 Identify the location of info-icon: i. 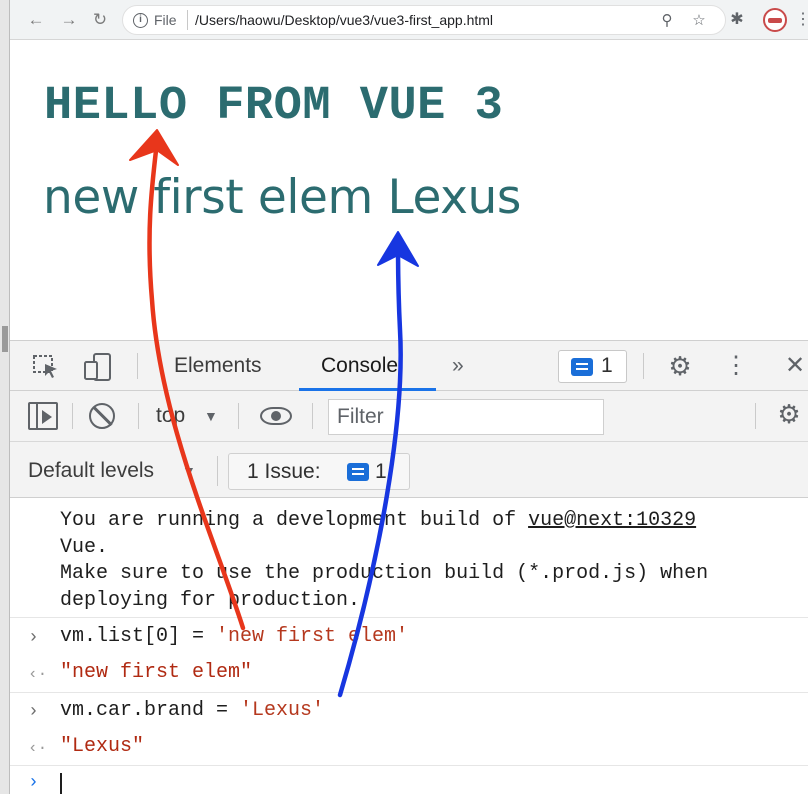
(140, 20).